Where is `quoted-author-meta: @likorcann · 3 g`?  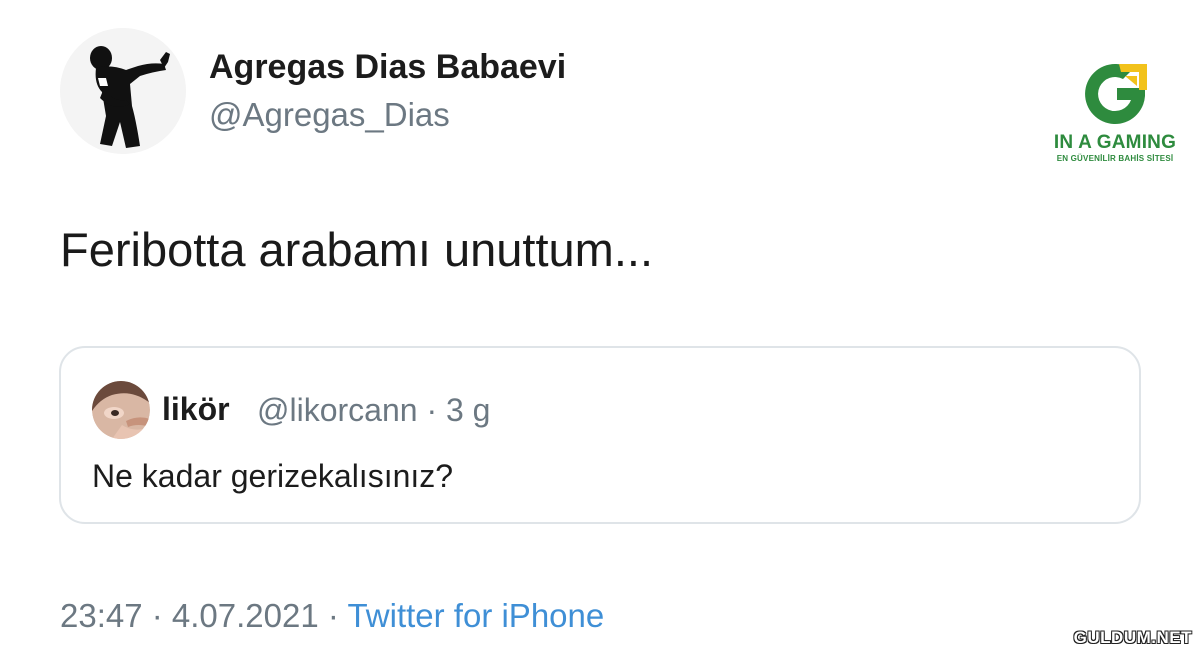 quoted-author-meta: @likorcann · 3 g is located at coordinates (374, 410).